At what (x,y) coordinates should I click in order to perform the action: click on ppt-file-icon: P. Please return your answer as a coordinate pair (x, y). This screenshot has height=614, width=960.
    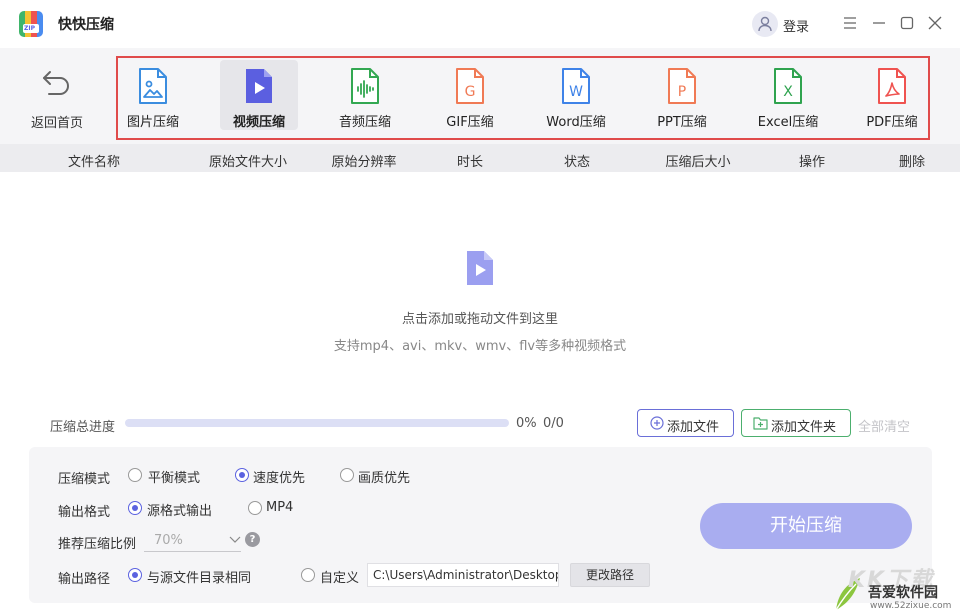
    Looking at the image, I should click on (682, 86).